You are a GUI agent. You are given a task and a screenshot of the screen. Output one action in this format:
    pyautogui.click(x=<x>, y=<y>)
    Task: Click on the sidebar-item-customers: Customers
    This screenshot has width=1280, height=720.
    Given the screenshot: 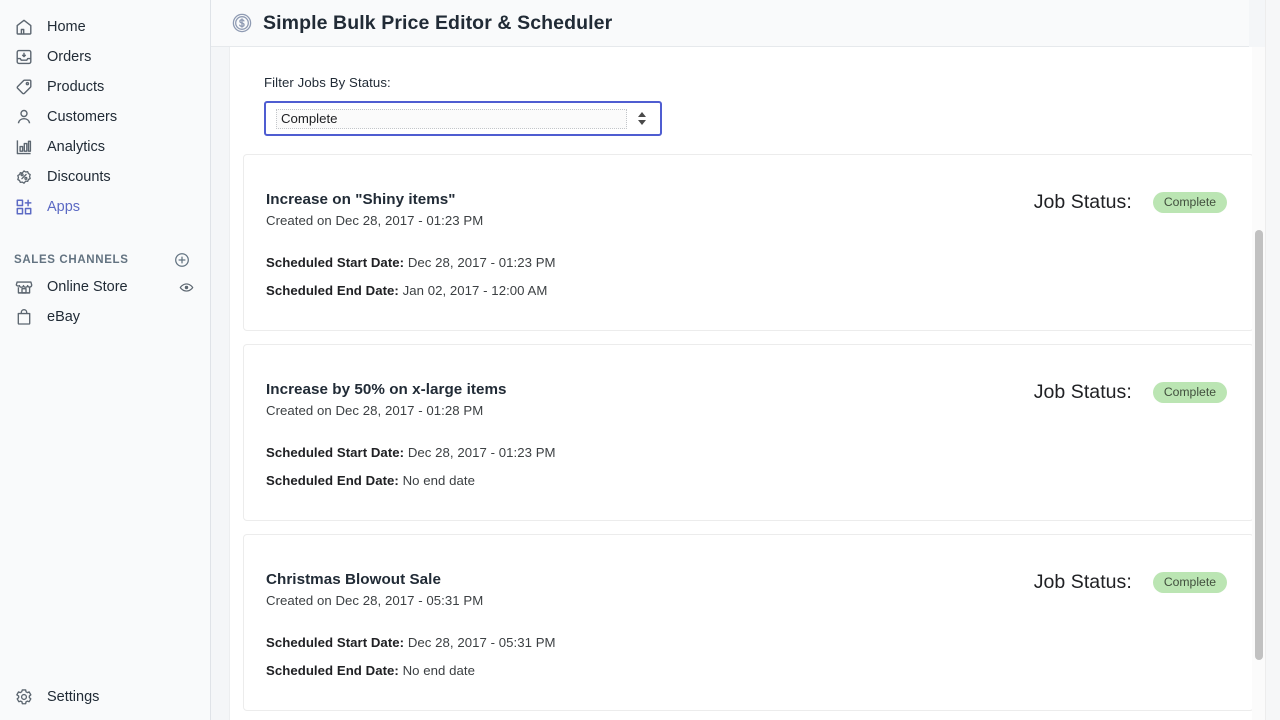 What is the action you would take?
    pyautogui.click(x=105, y=117)
    